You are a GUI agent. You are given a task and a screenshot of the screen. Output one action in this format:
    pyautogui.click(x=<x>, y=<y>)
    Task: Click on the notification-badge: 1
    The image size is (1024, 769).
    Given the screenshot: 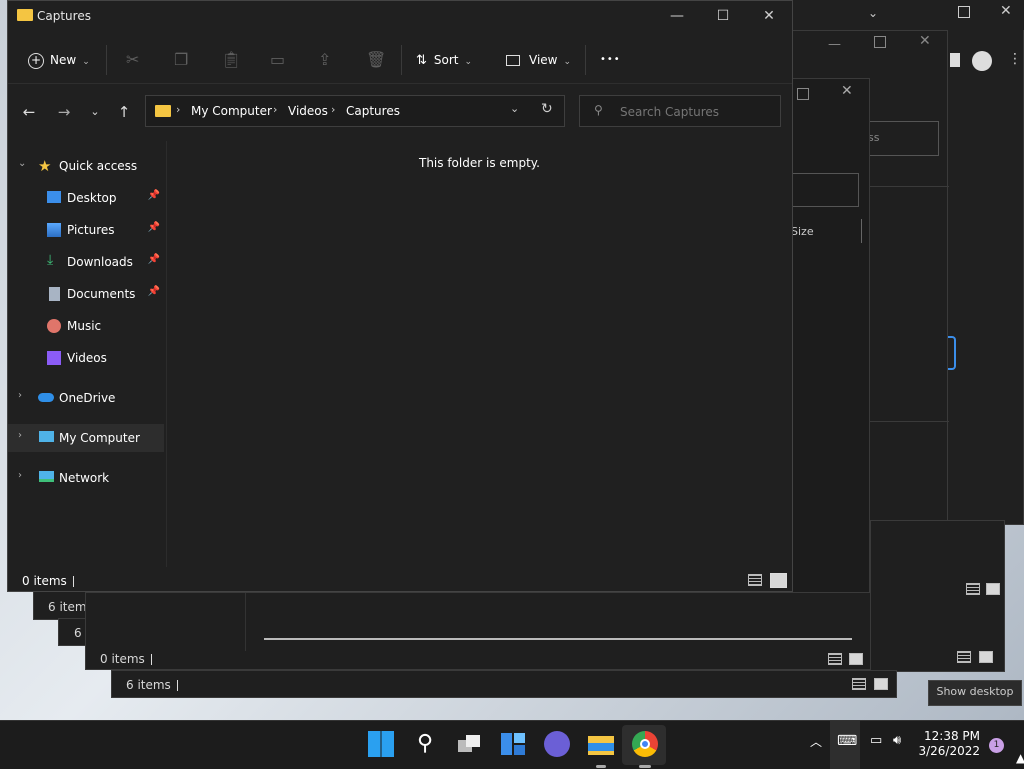 What is the action you would take?
    pyautogui.click(x=996, y=745)
    